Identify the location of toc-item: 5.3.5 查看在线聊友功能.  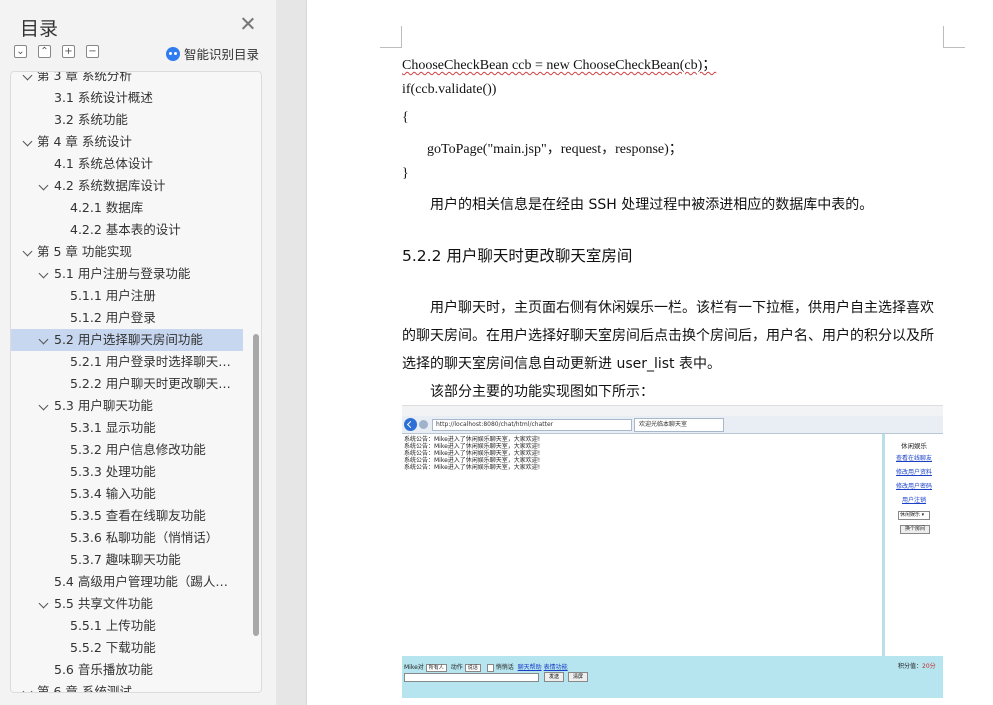
(127, 516).